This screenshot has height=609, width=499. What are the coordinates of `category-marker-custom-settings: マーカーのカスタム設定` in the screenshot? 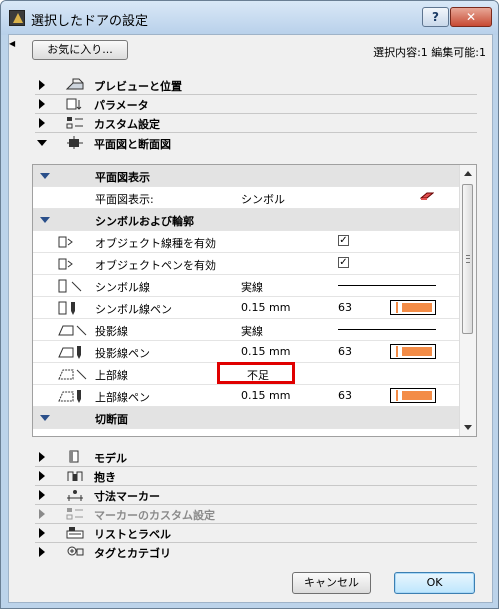 It's located at (248, 514).